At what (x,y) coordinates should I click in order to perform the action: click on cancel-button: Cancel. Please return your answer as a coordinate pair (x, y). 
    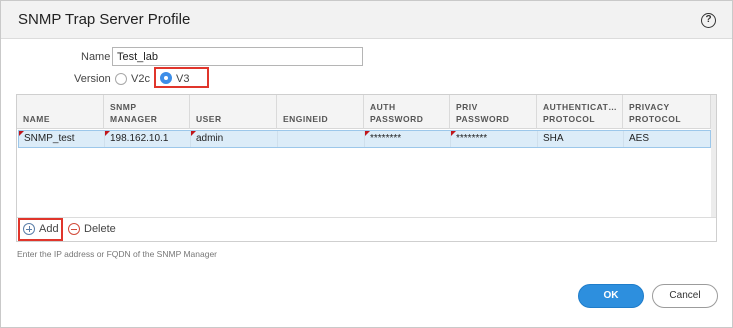
    Looking at the image, I should click on (685, 296).